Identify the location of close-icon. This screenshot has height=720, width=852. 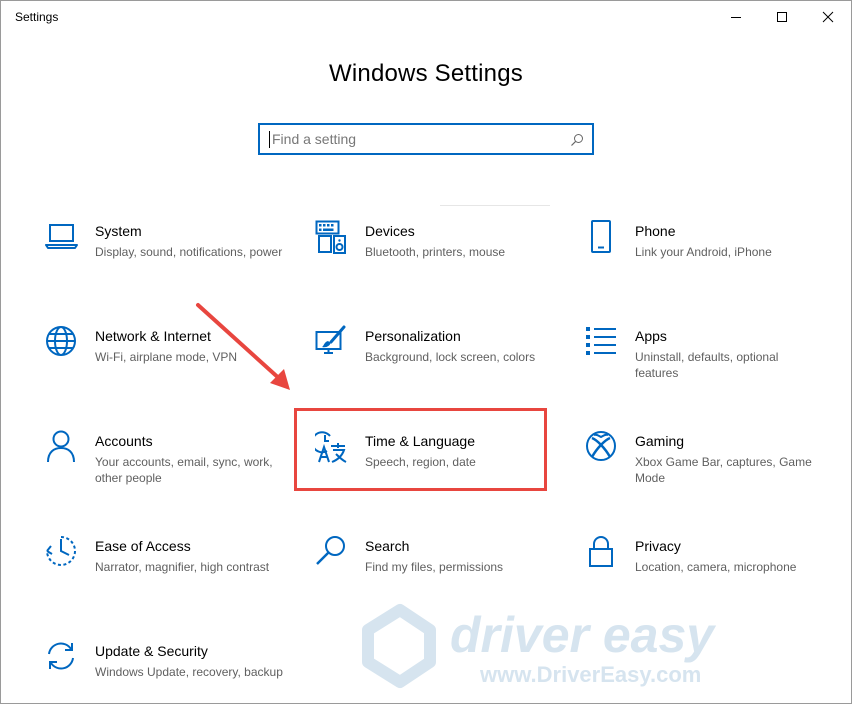
(828, 17).